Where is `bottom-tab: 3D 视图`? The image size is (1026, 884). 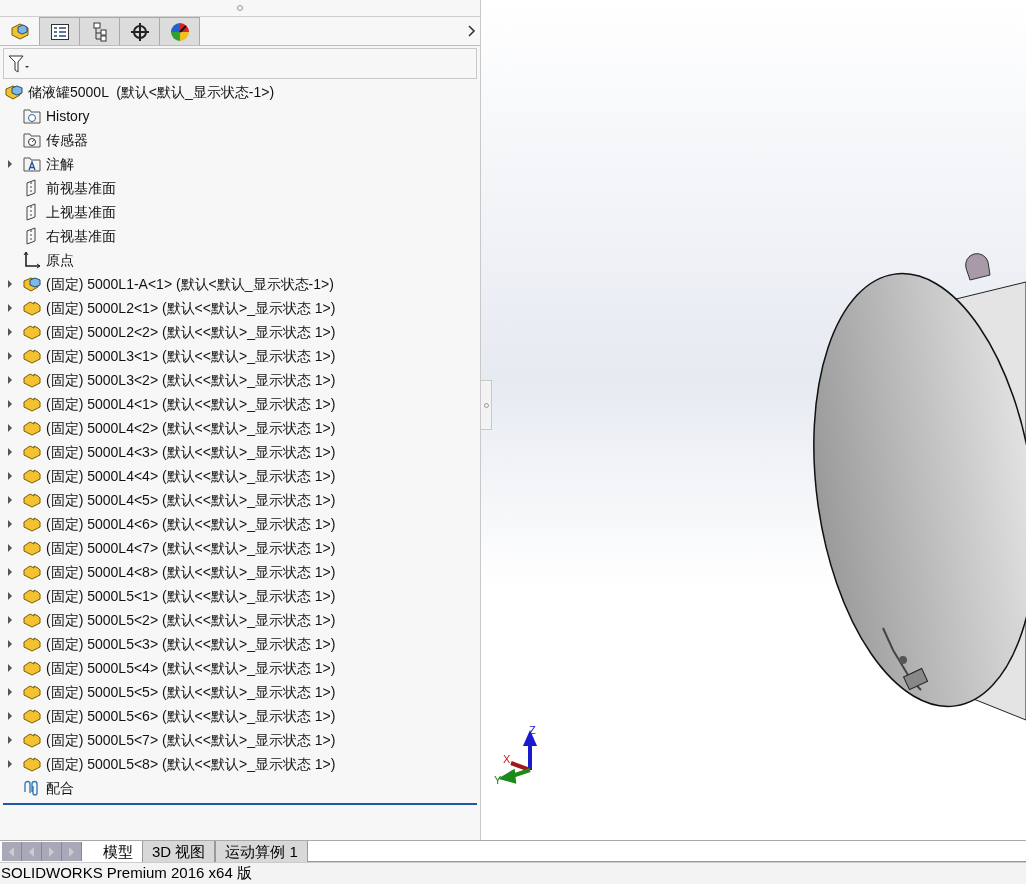 bottom-tab: 3D 视图 is located at coordinates (179, 851).